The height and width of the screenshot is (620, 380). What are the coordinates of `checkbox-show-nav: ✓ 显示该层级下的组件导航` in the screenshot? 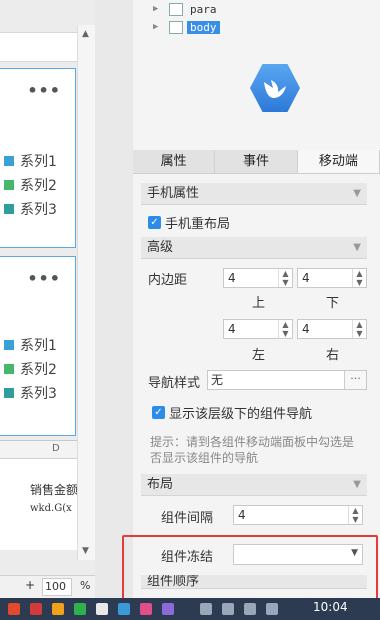 It's located at (232, 412).